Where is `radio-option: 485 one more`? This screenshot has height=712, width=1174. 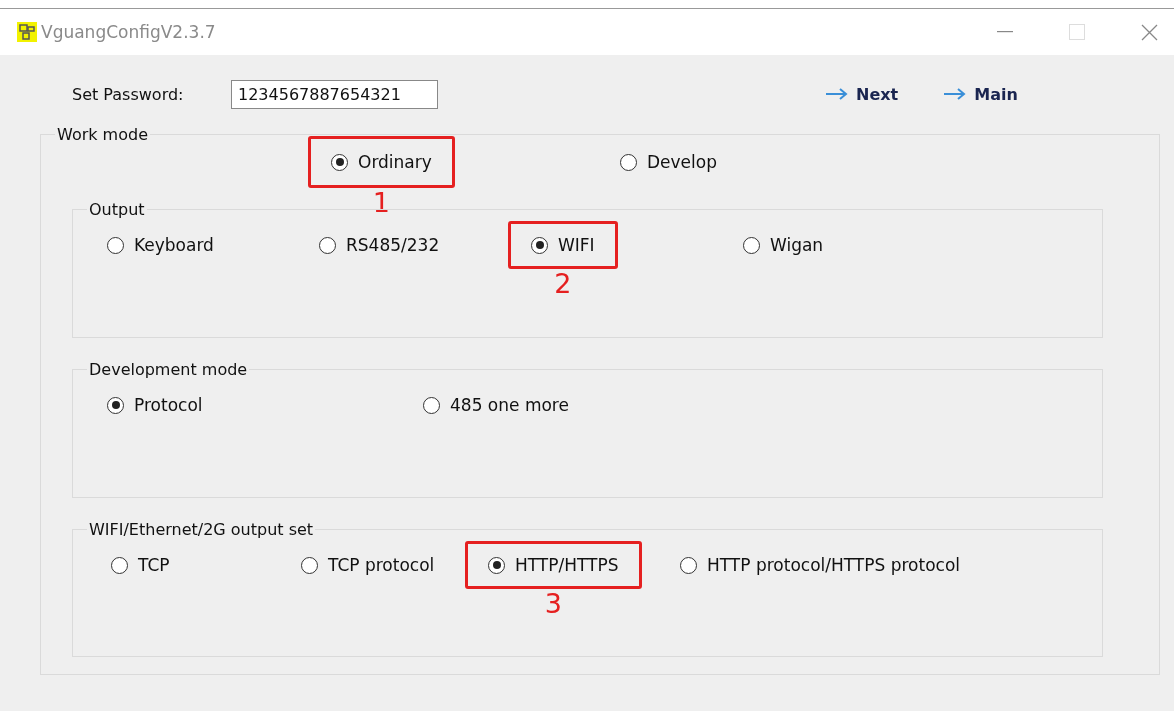 radio-option: 485 one more is located at coordinates (496, 405).